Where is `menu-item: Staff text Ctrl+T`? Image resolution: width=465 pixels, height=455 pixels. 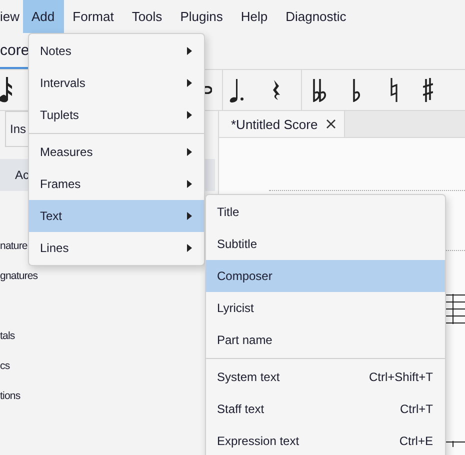 menu-item: Staff text Ctrl+T is located at coordinates (325, 409).